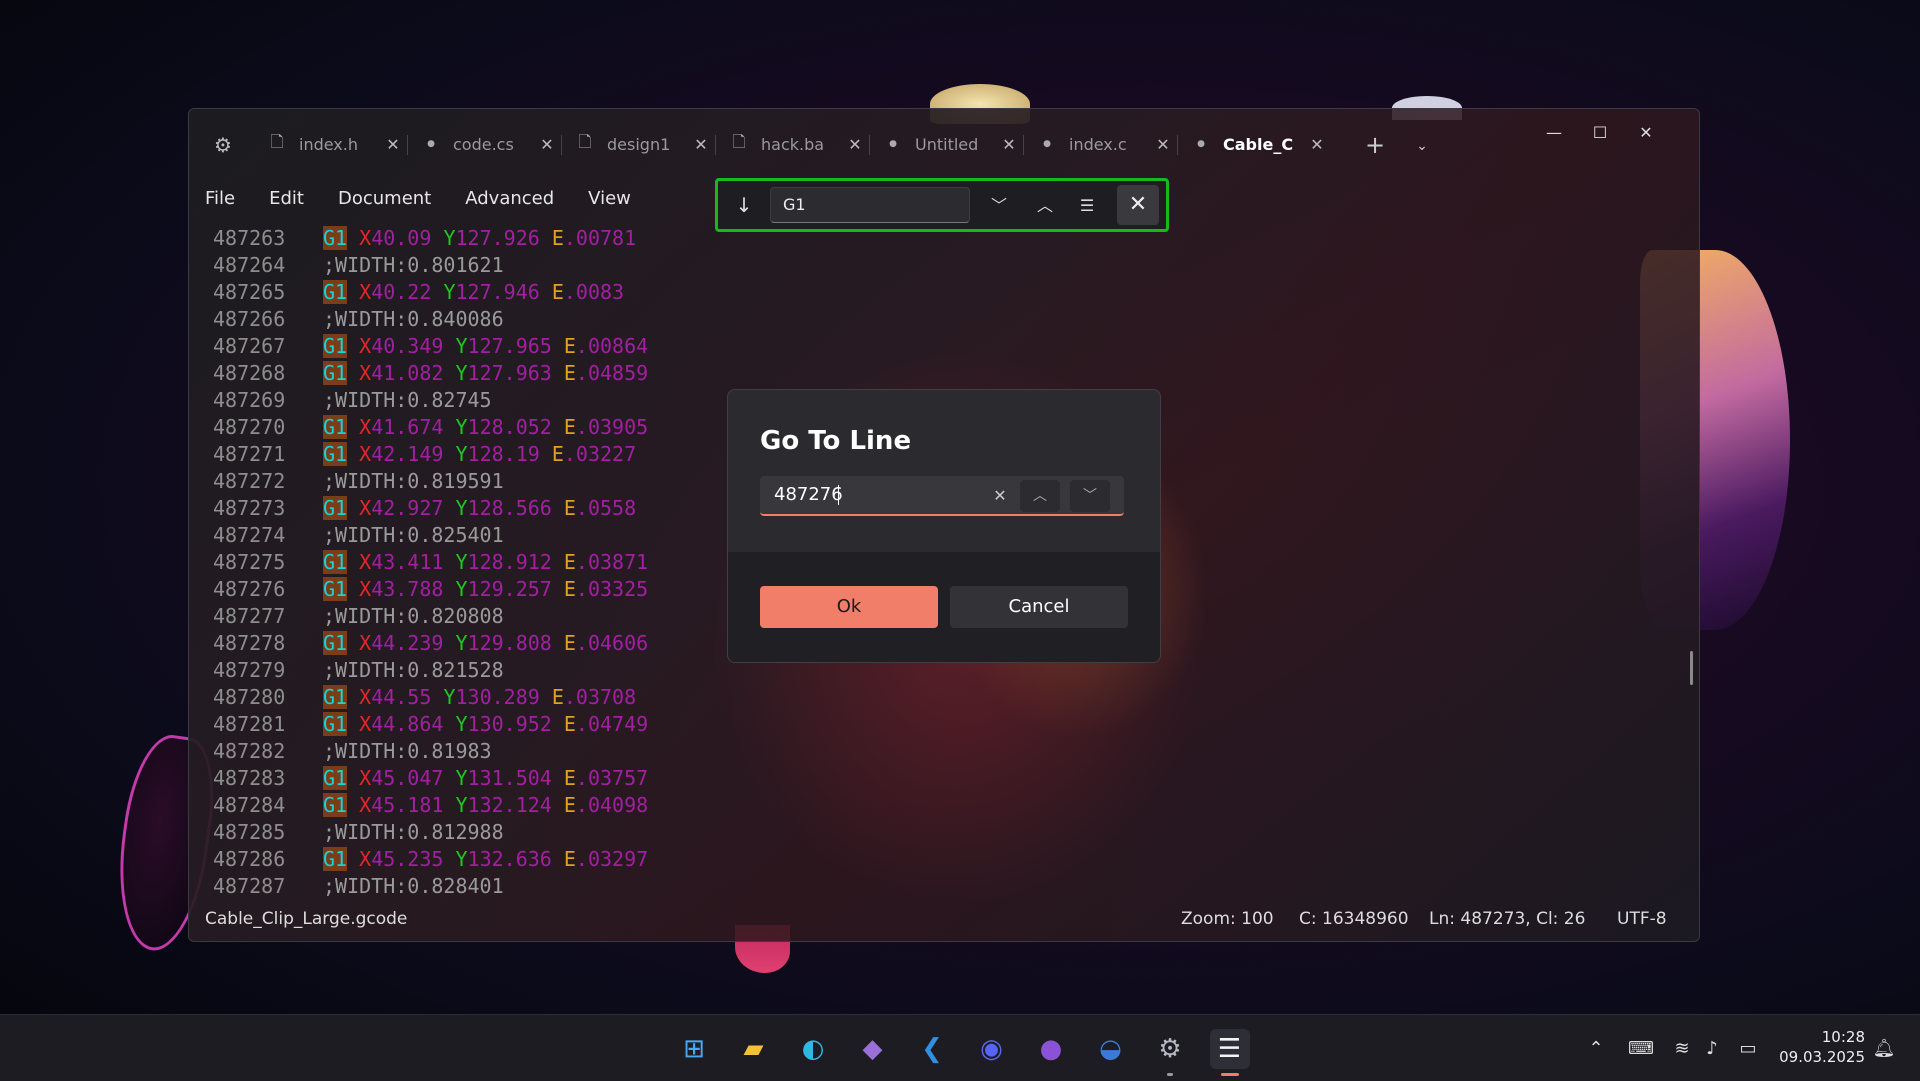 The width and height of the screenshot is (1920, 1081). Describe the element at coordinates (461, 373) in the screenshot. I see `axis-y: Y` at that location.